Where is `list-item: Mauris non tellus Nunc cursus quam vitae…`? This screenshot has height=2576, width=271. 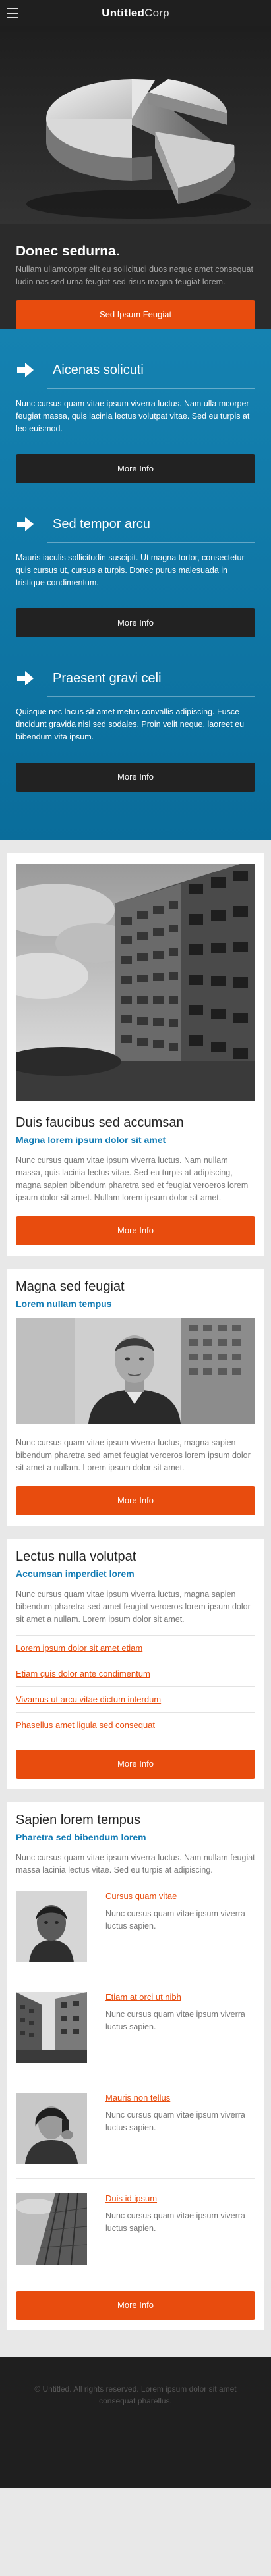 list-item: Mauris non tellus Nunc cursus quam vitae… is located at coordinates (135, 2128).